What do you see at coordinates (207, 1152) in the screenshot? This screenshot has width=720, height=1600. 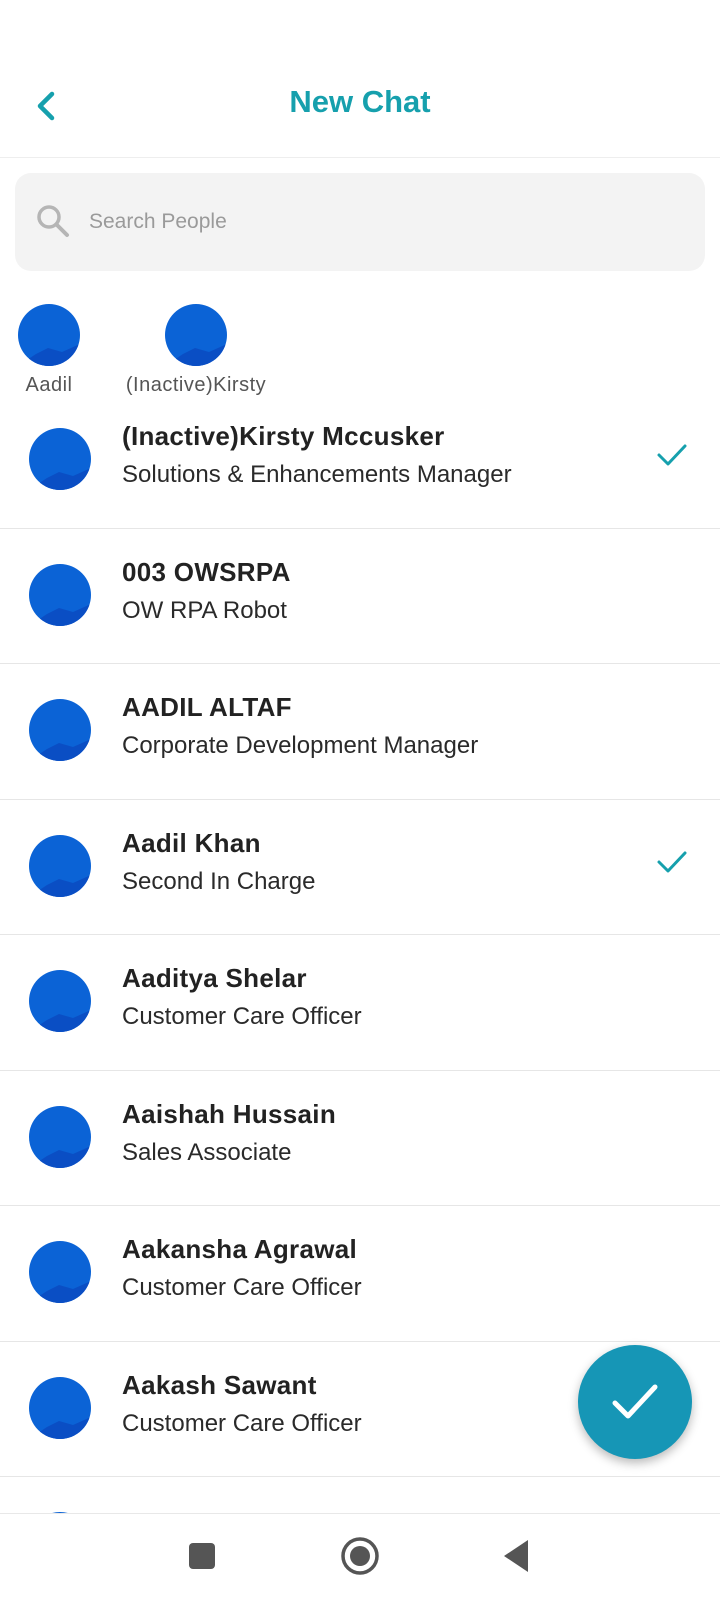 I see `contact-role: Sales Associate` at bounding box center [207, 1152].